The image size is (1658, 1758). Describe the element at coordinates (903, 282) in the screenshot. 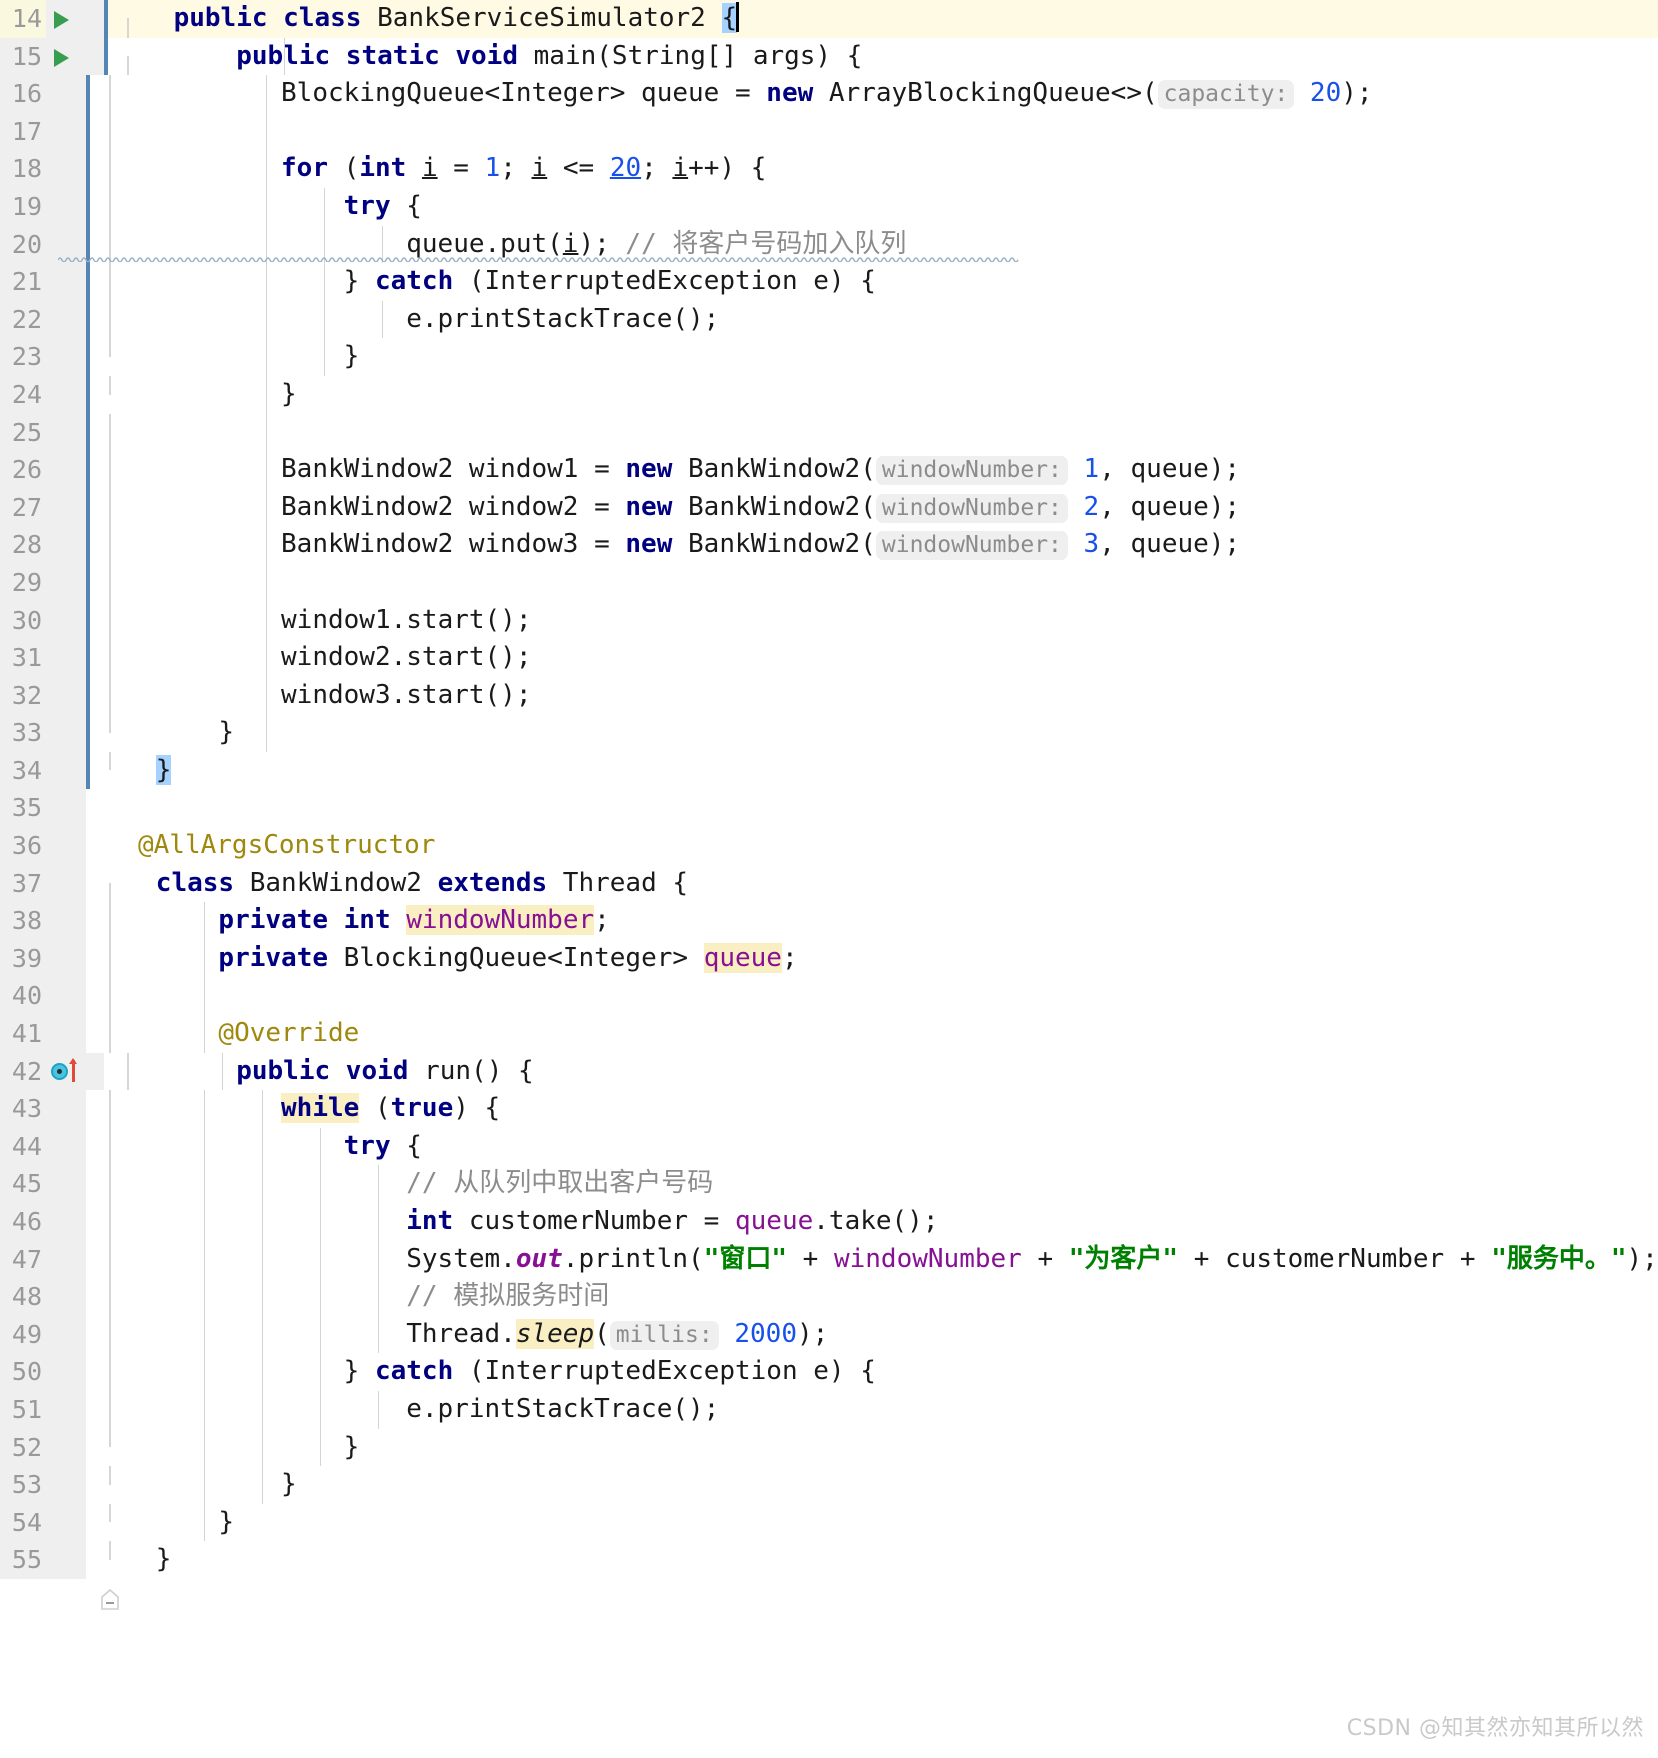

I see `code-text-21: } catch (InterruptedException e) {` at that location.